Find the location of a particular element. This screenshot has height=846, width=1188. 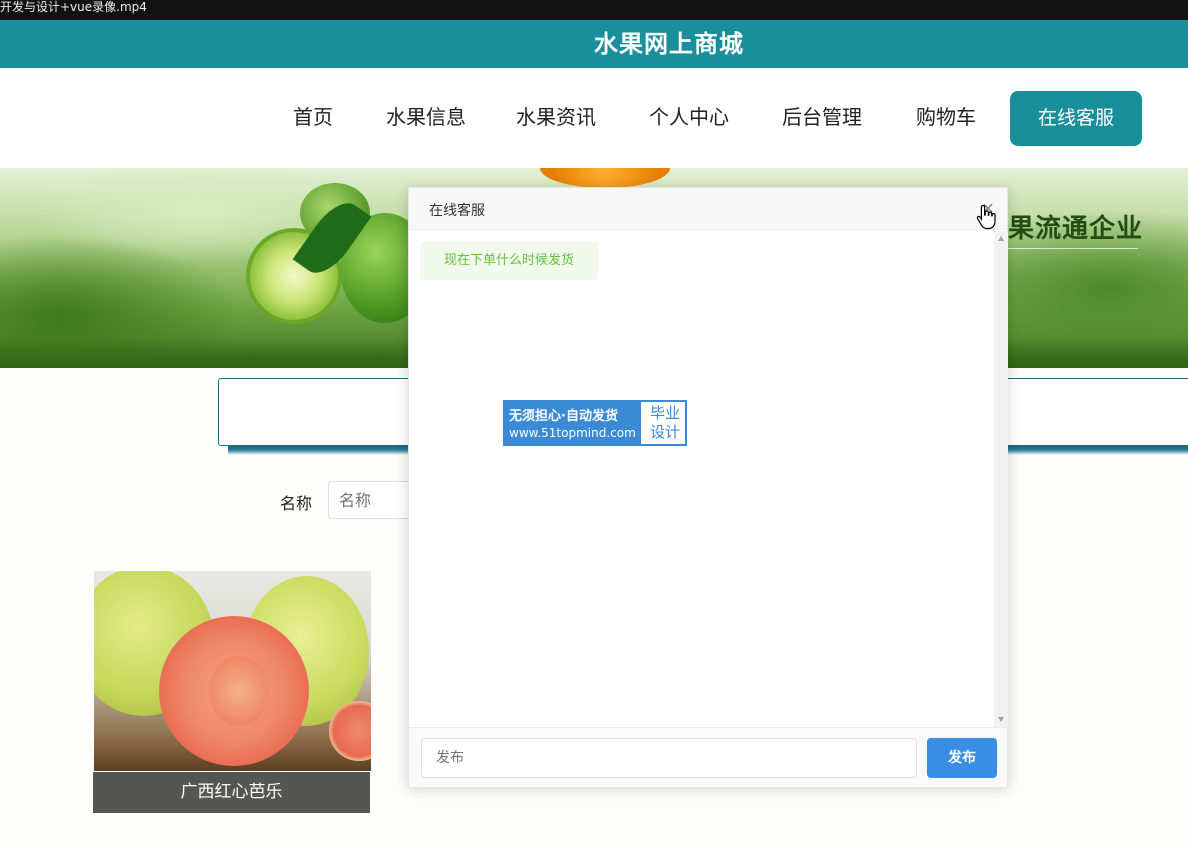

site-title-bar: 水果网上商城 is located at coordinates (594, 44).